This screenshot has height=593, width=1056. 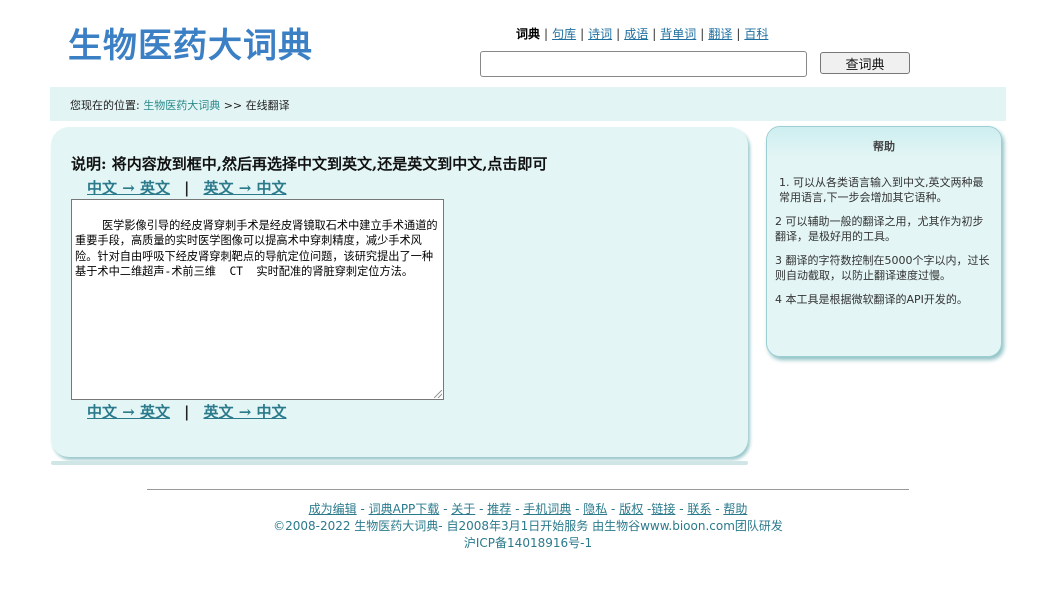 I want to click on footer-divider, so click(x=528, y=489).